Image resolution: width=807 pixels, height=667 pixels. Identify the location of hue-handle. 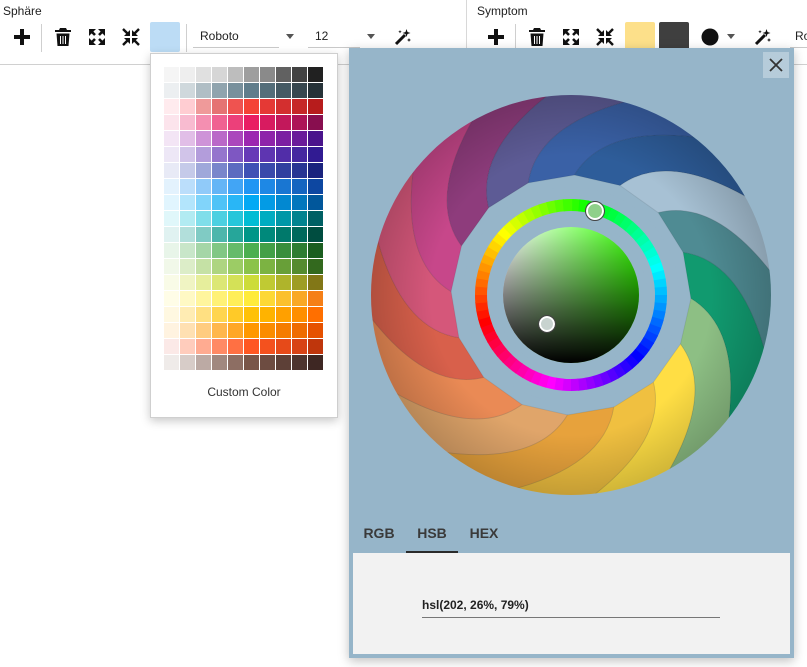
(595, 211).